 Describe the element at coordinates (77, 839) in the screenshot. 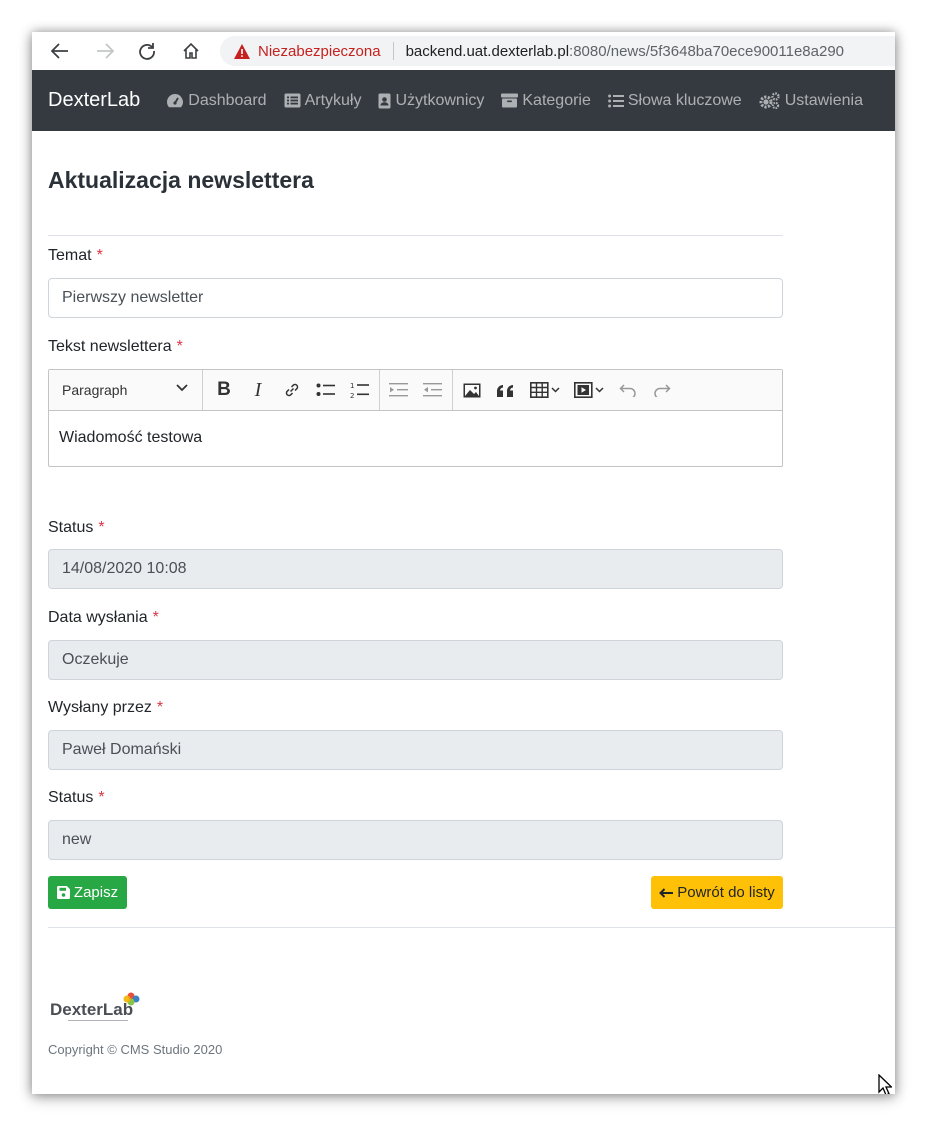

I see `status-value: new` at that location.